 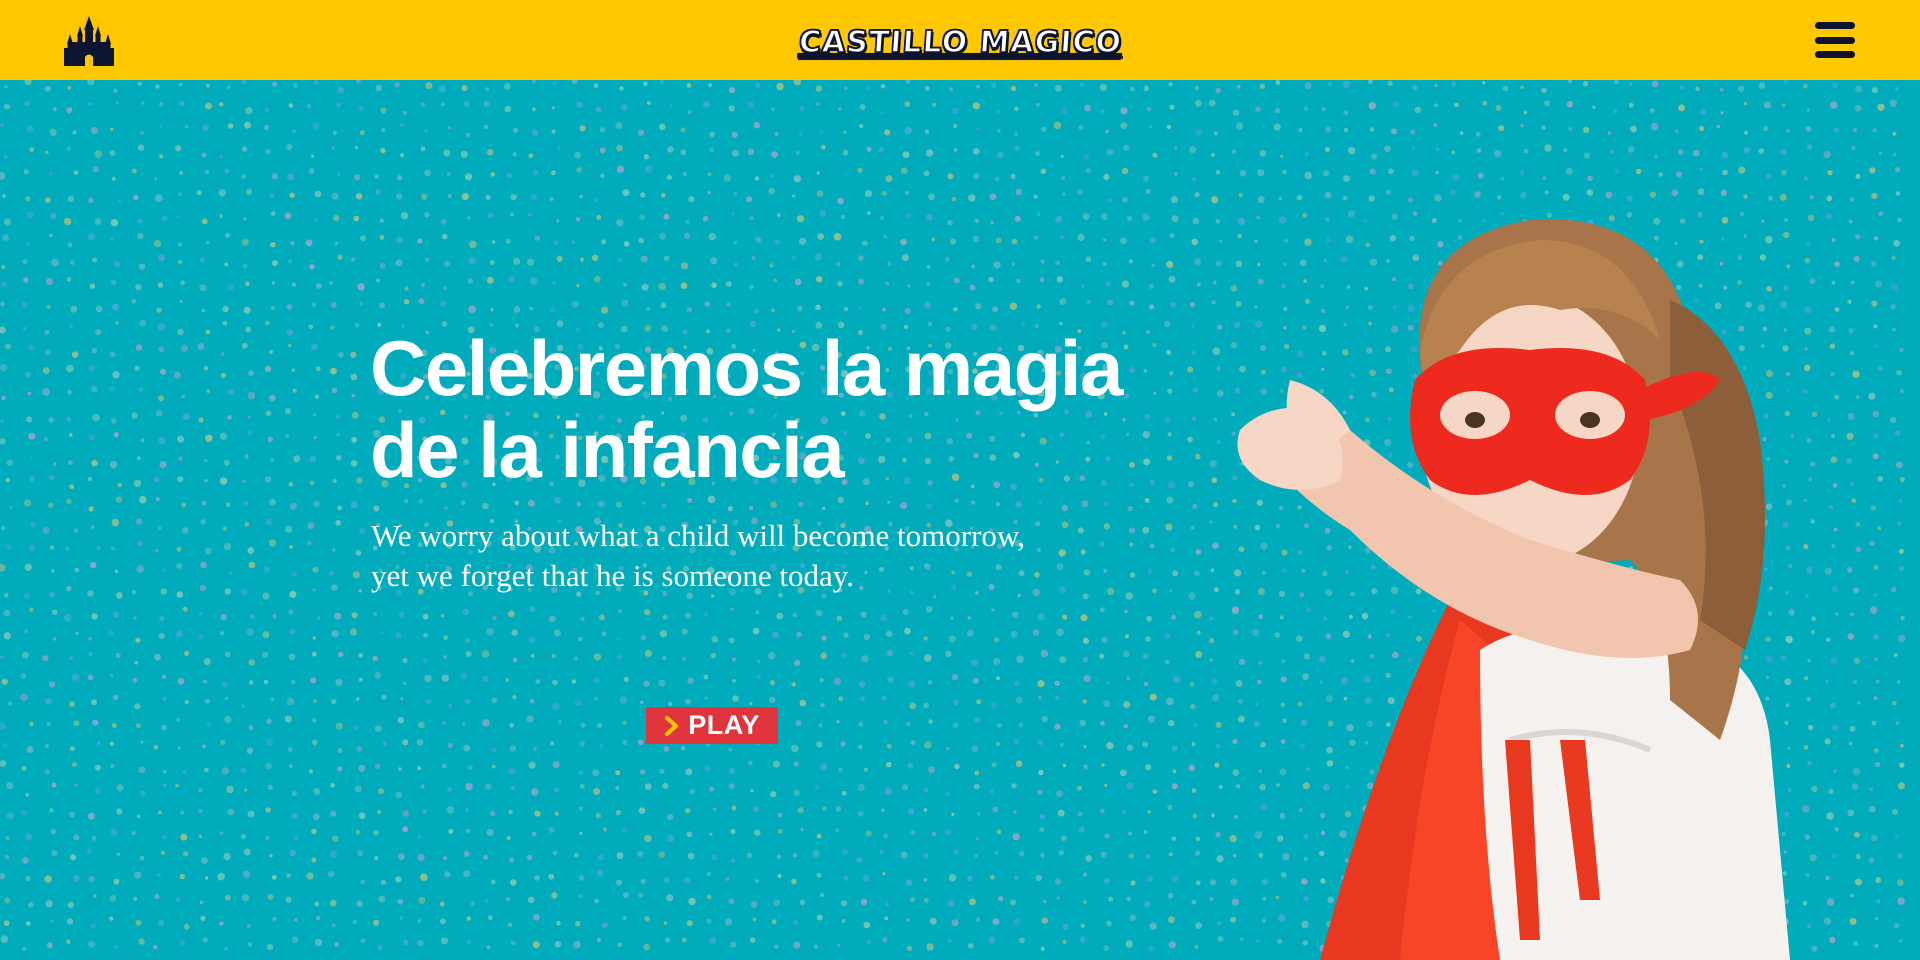 I want to click on brand-logo-text: CASTILLO MAGICO, so click(x=960, y=42).